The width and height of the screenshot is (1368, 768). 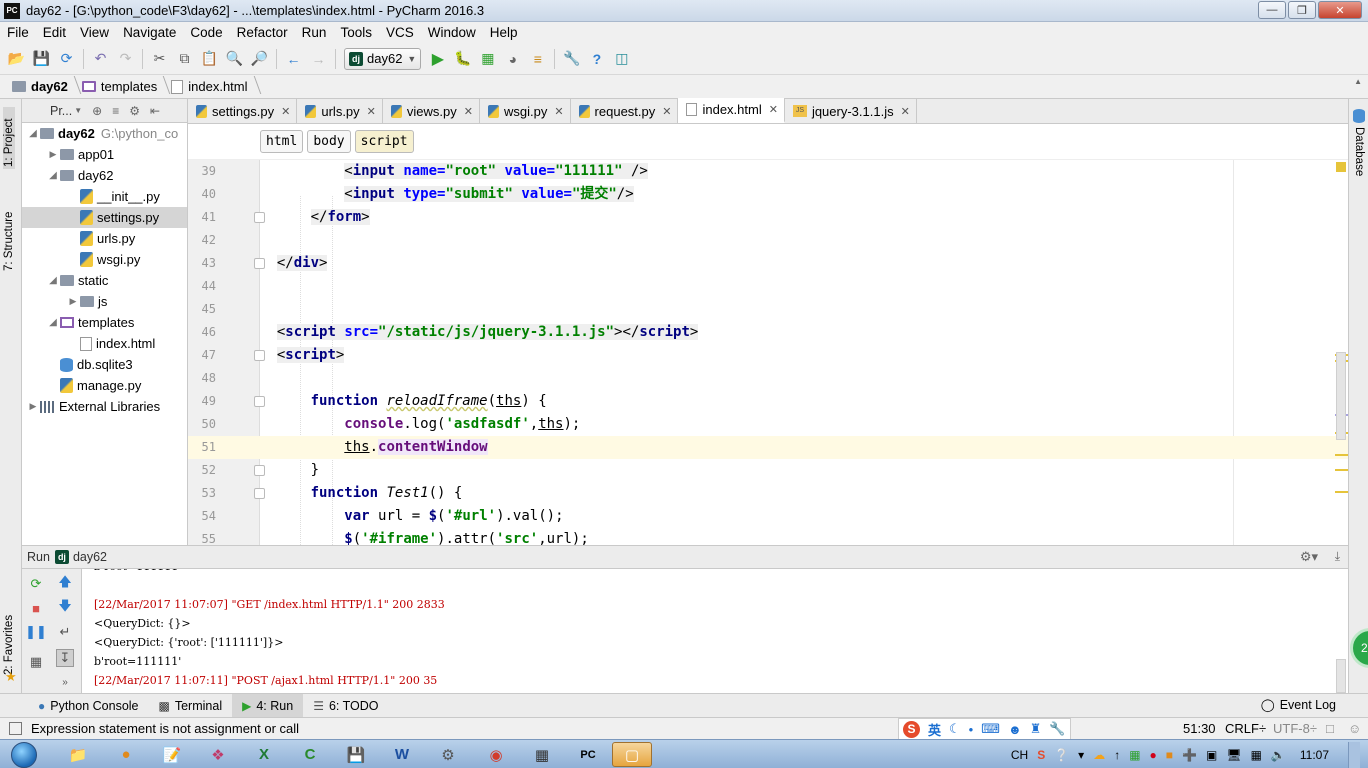 I want to click on wifi-icon: ▦, so click(x=1256, y=755).